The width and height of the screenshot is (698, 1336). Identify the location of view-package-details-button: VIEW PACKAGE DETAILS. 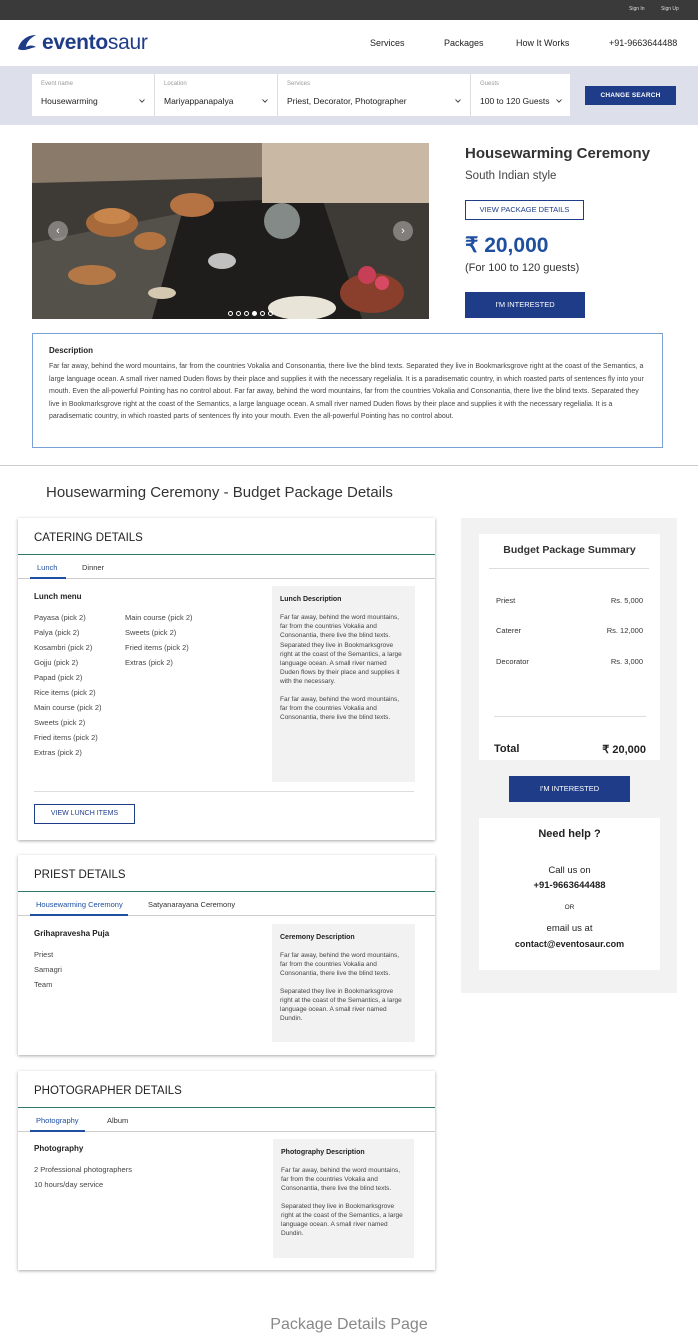
(524, 210).